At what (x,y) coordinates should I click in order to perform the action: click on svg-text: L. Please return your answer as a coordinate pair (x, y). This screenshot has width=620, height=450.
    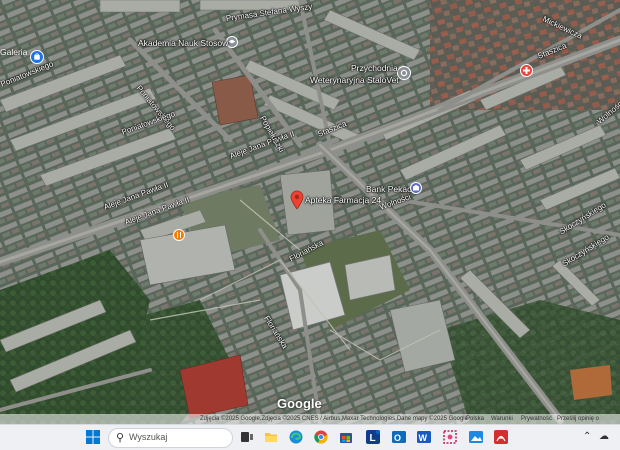
    Looking at the image, I should click on (373, 438).